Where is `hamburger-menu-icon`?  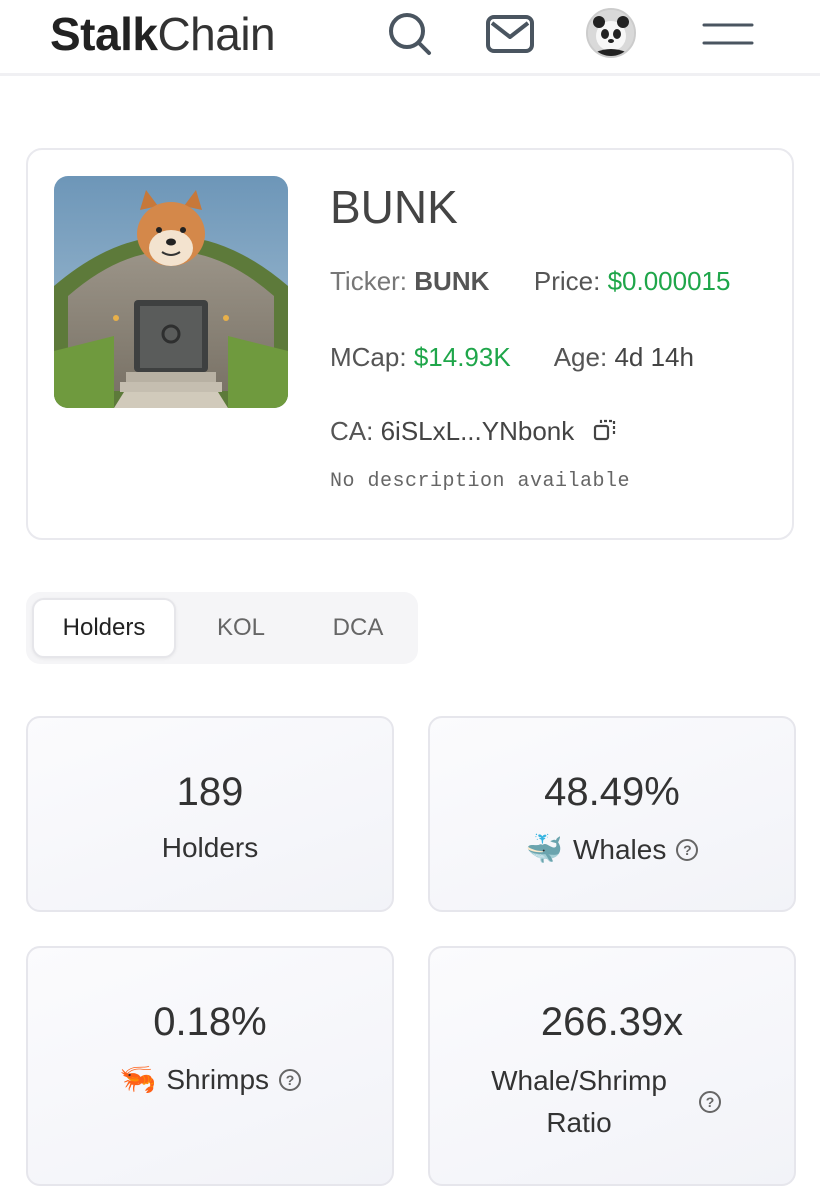
hamburger-menu-icon is located at coordinates (728, 34).